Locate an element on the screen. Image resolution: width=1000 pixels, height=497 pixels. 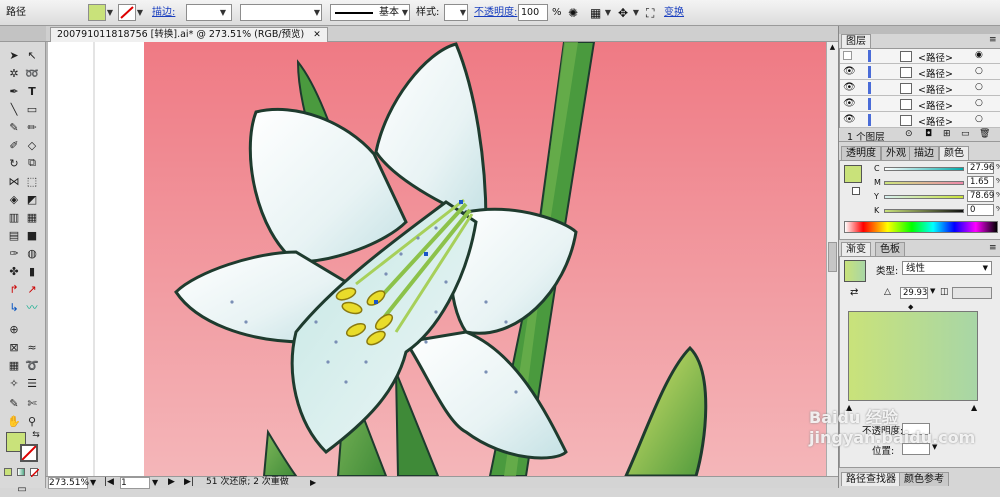
custom-tool-1-icon: ↱ is located at coordinates (14, 289).